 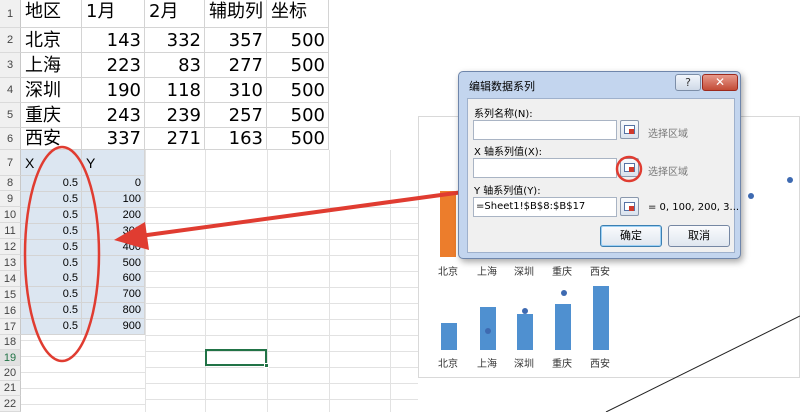 I want to click on cell-feb: 239, so click(x=175, y=115).